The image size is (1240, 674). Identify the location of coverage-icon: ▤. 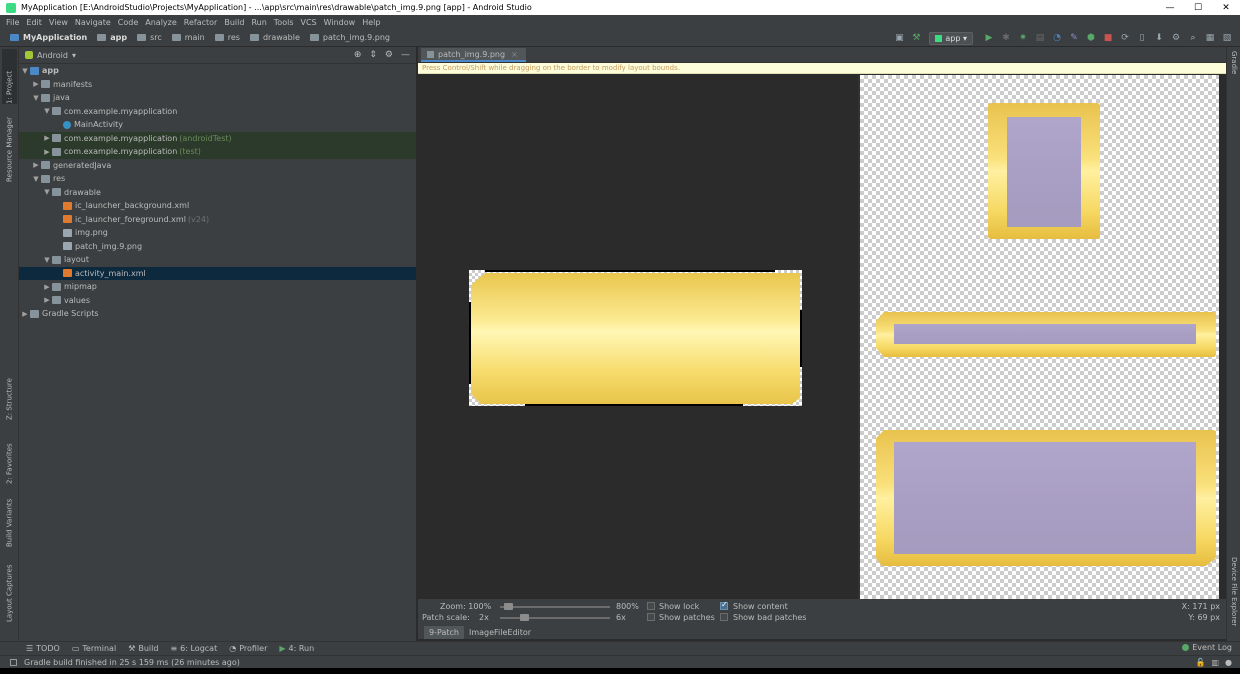
(1040, 38).